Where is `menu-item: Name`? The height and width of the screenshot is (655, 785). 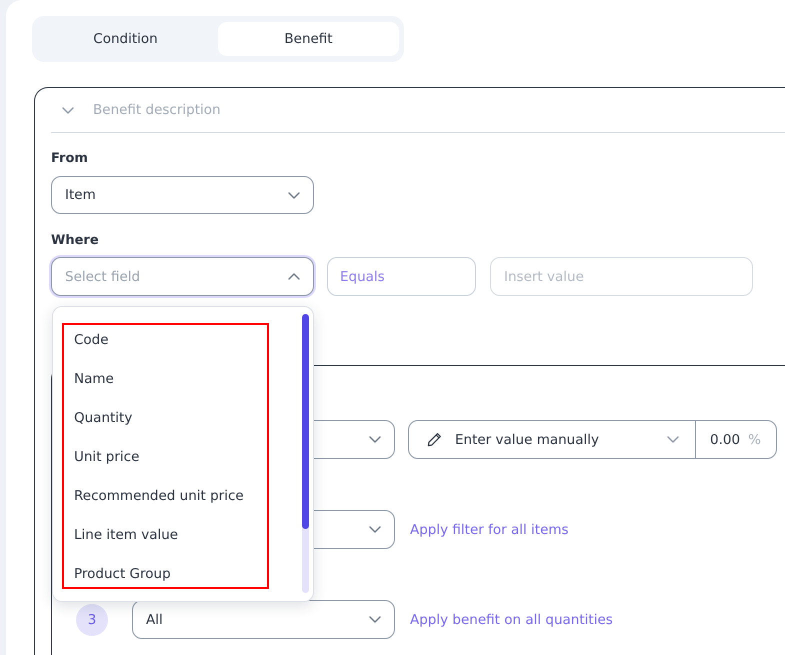 menu-item: Name is located at coordinates (94, 379).